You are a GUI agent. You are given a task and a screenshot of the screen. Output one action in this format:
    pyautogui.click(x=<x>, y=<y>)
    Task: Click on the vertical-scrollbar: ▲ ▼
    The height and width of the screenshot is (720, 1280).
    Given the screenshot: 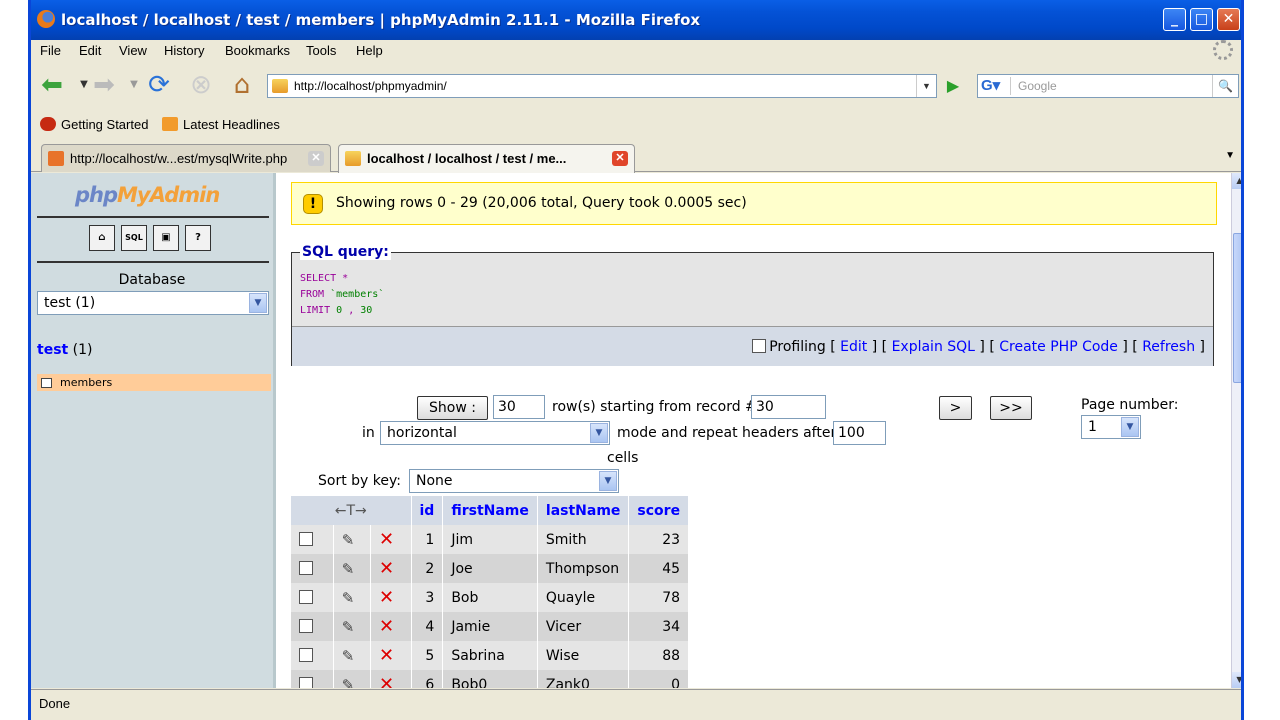 What is the action you would take?
    pyautogui.click(x=1236, y=430)
    